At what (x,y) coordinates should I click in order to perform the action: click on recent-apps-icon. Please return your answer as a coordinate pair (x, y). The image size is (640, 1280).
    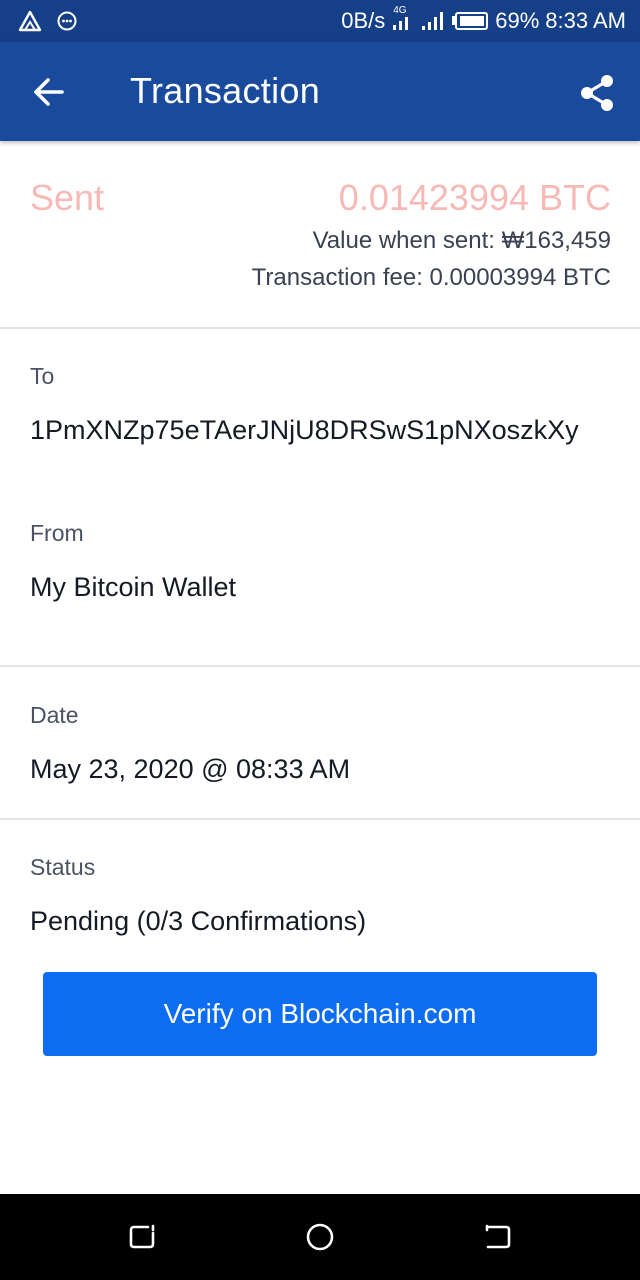
    Looking at the image, I should click on (142, 1236).